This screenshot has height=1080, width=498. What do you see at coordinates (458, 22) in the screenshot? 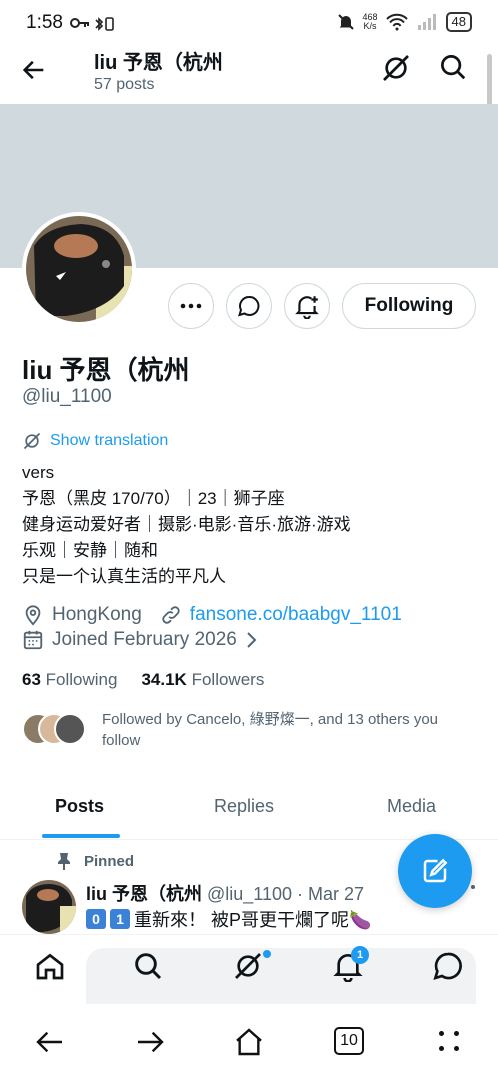
I see `battery-indicator: 48` at bounding box center [458, 22].